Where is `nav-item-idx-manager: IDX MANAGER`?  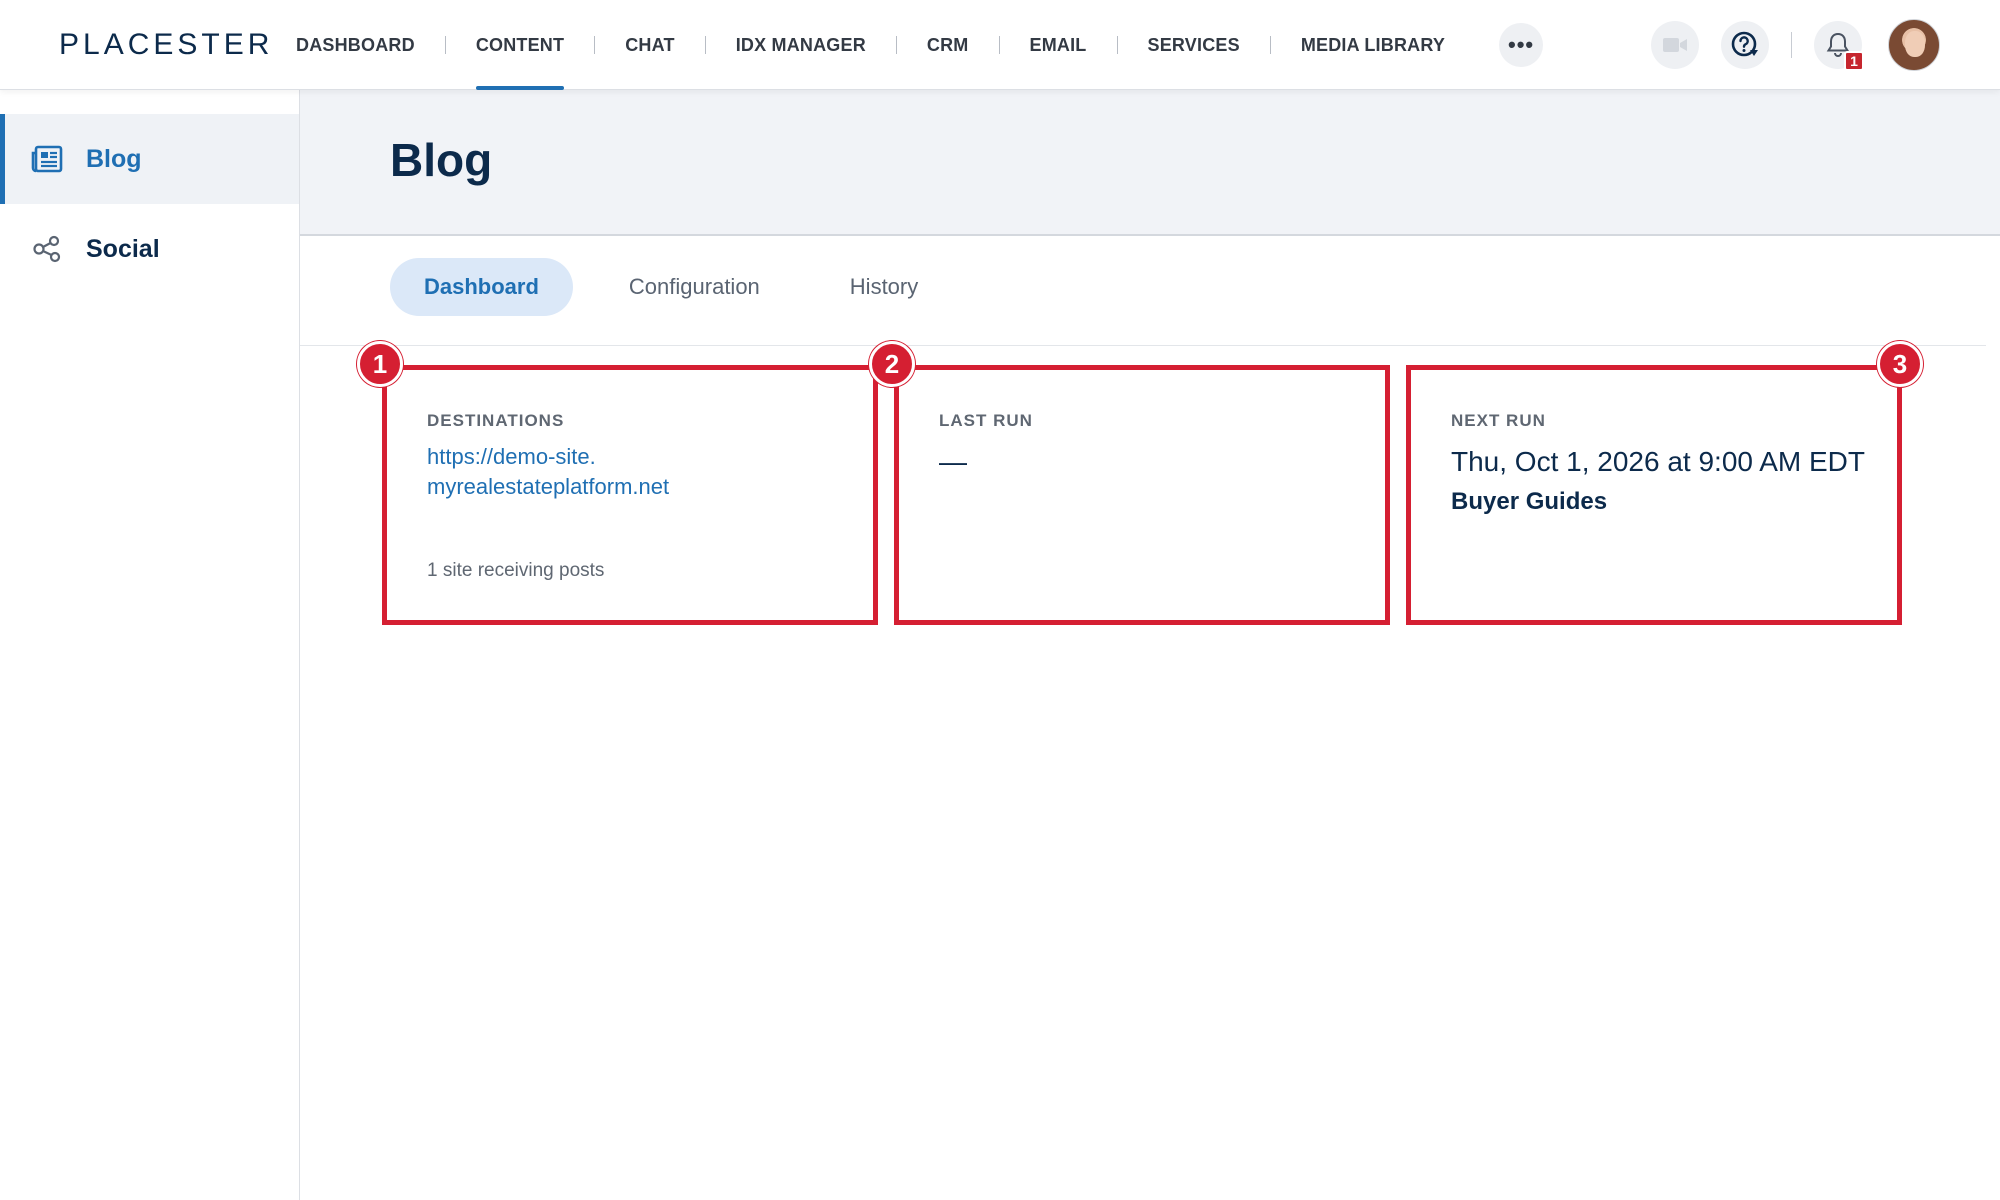 nav-item-idx-manager: IDX MANAGER is located at coordinates (801, 45).